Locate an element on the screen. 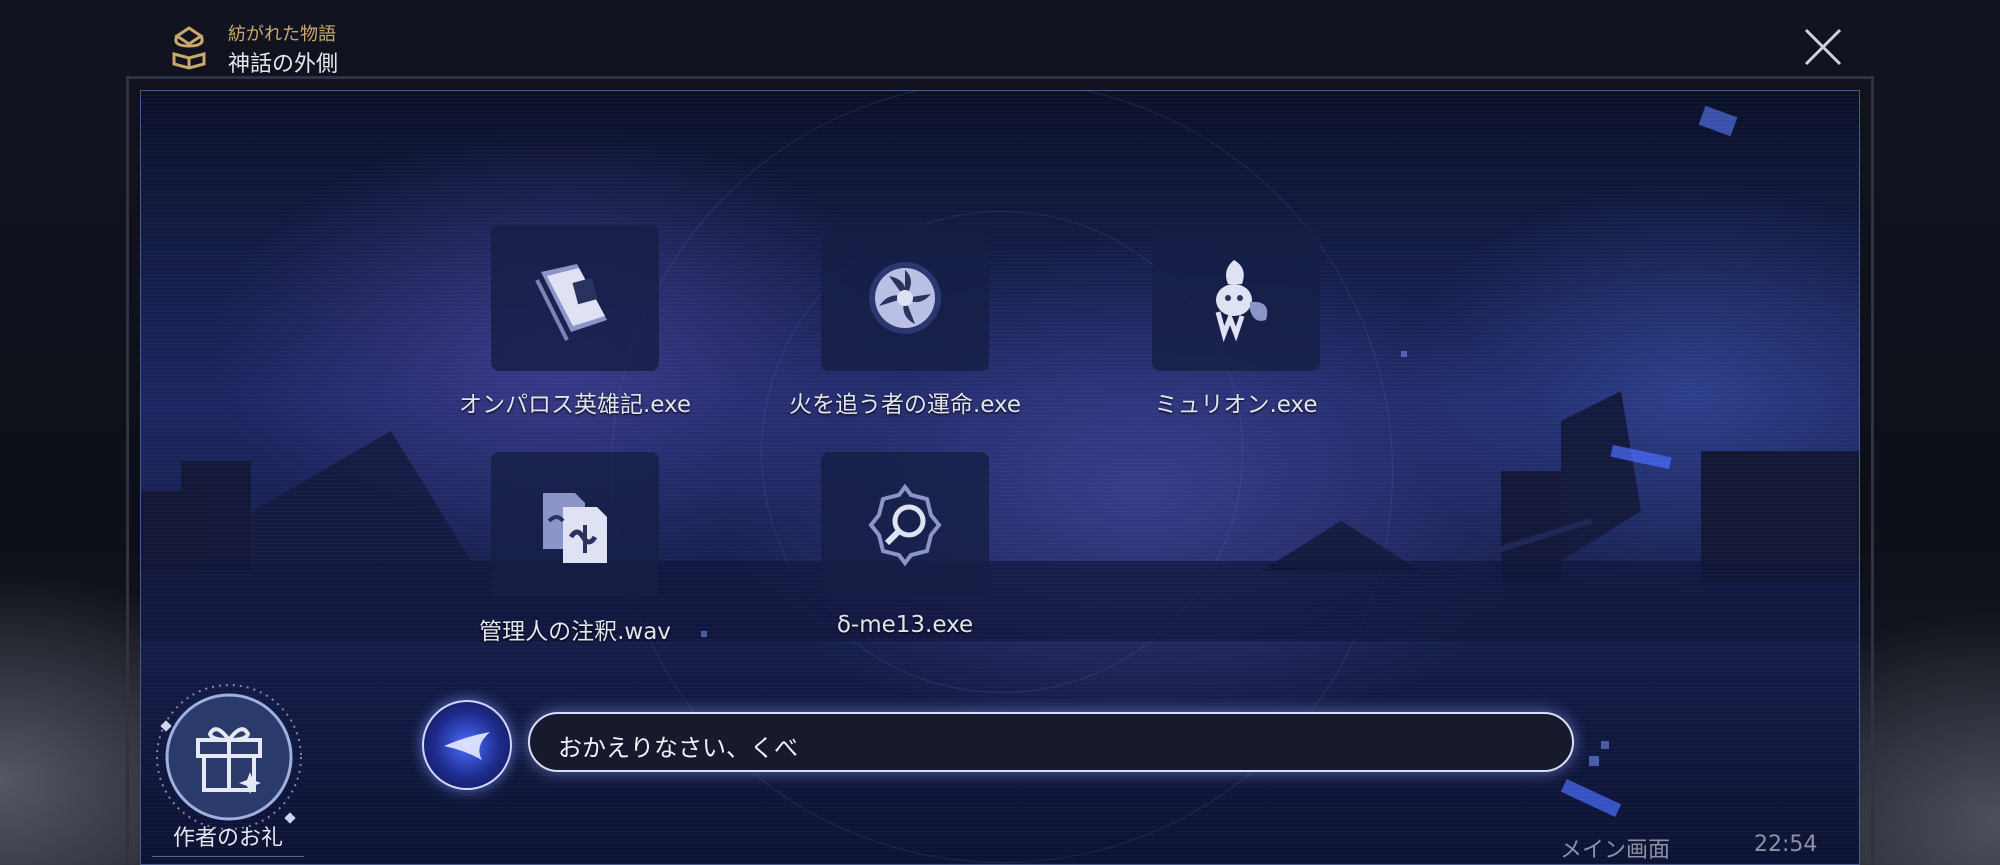 The width and height of the screenshot is (2000, 865). sparkle-icon is located at coordinates (467, 746).